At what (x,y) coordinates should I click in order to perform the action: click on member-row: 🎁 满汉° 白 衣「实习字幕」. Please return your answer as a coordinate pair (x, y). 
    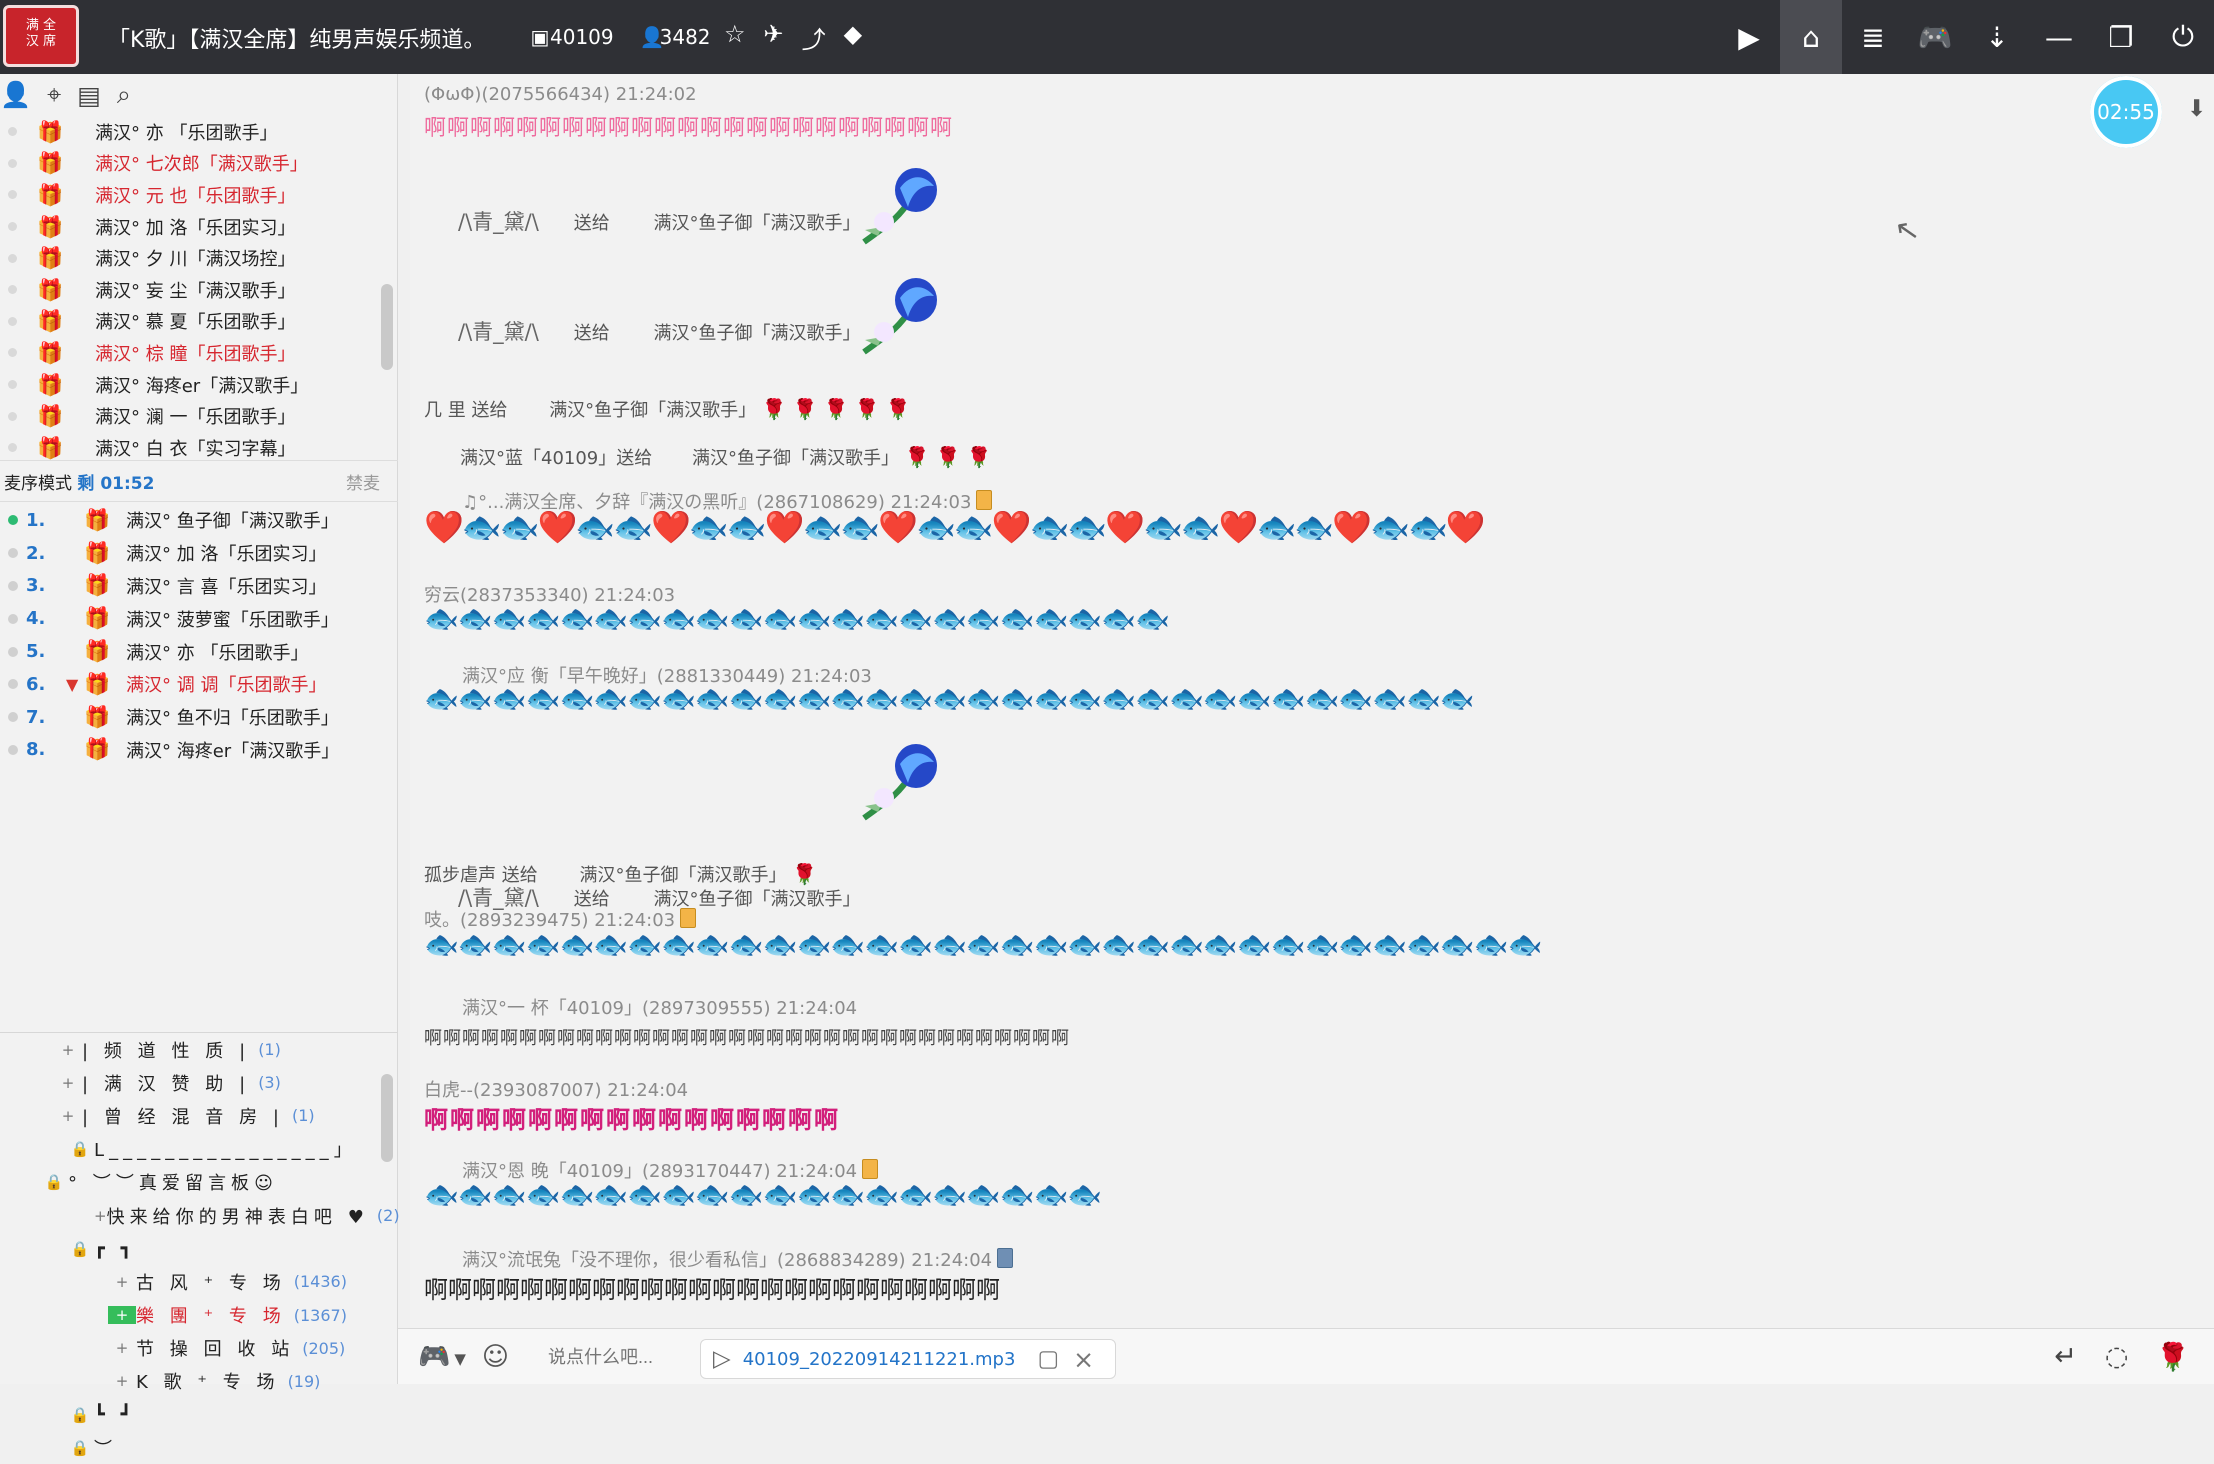
    Looking at the image, I should click on (198, 448).